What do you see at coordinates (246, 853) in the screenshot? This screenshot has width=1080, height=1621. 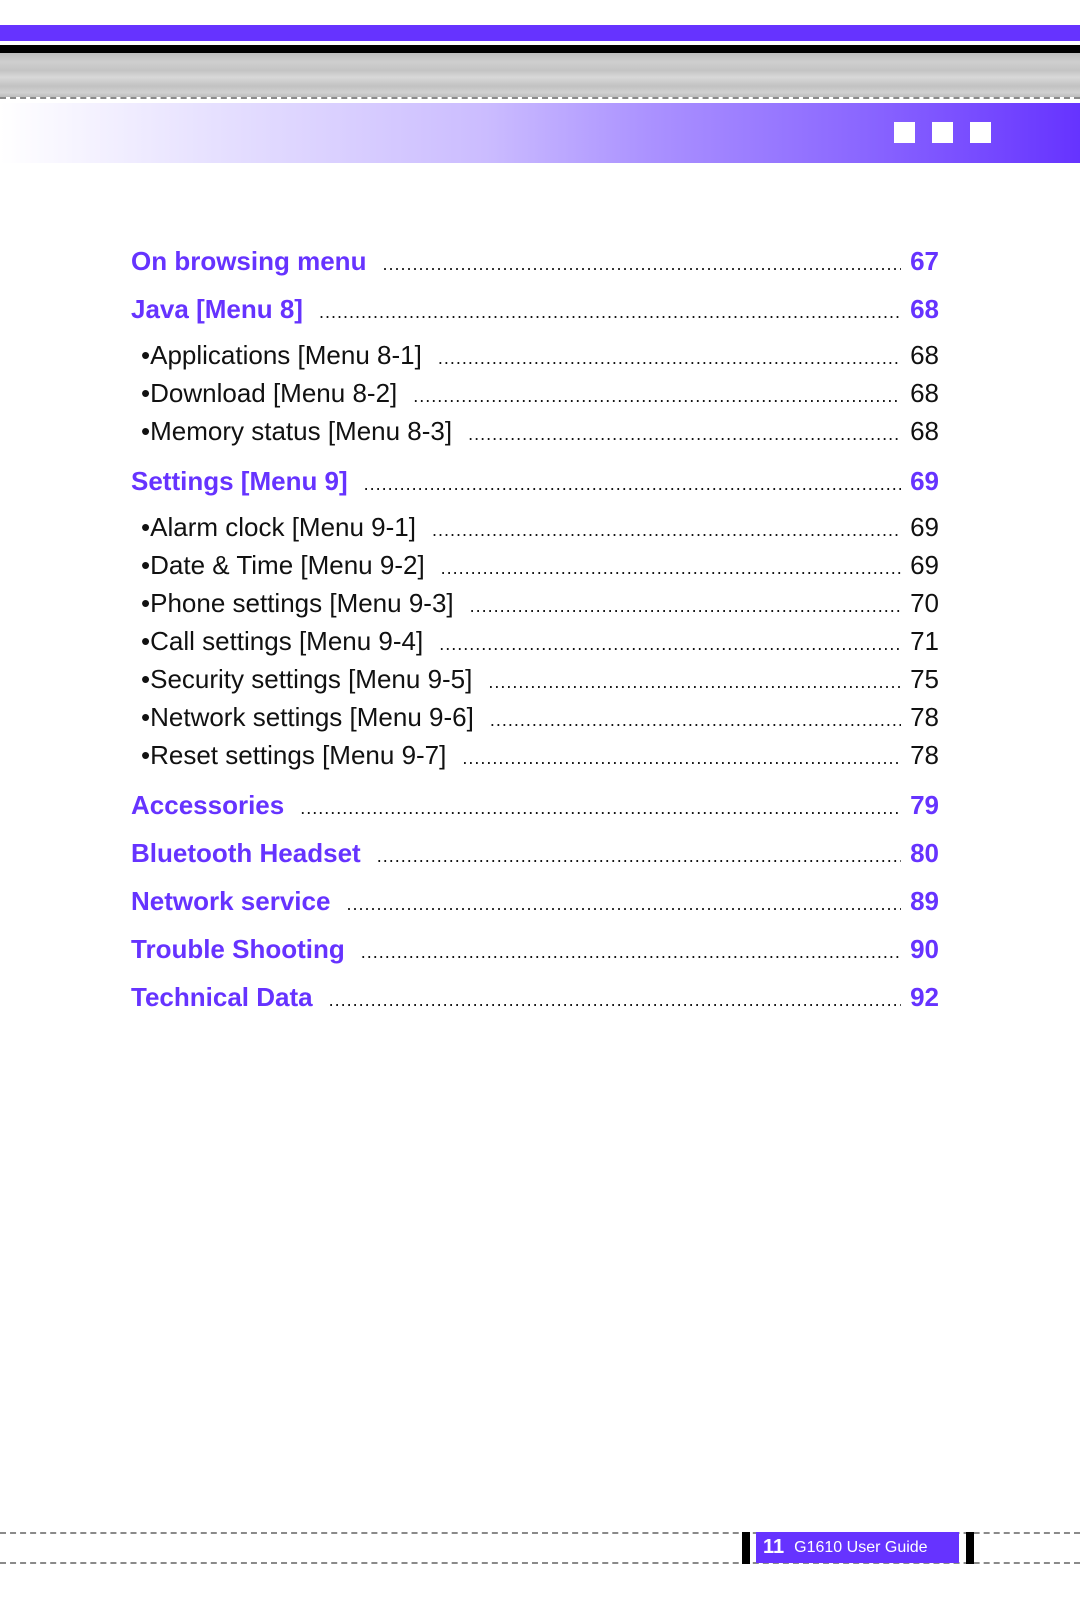 I see `toc-entry-title: Bluetooth Headset` at bounding box center [246, 853].